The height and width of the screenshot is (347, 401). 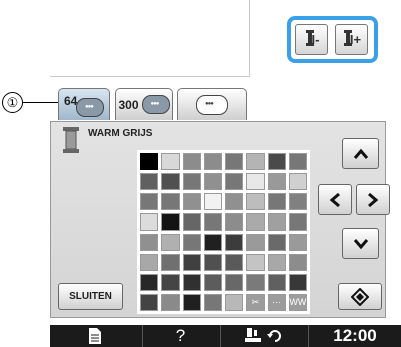 I want to click on scroll-down-button, so click(x=360, y=243).